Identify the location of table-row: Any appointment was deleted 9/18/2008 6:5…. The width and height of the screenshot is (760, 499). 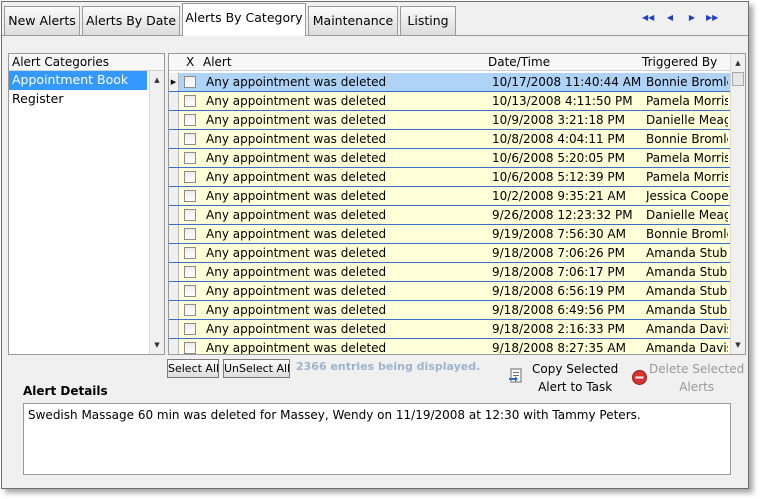
(449, 291).